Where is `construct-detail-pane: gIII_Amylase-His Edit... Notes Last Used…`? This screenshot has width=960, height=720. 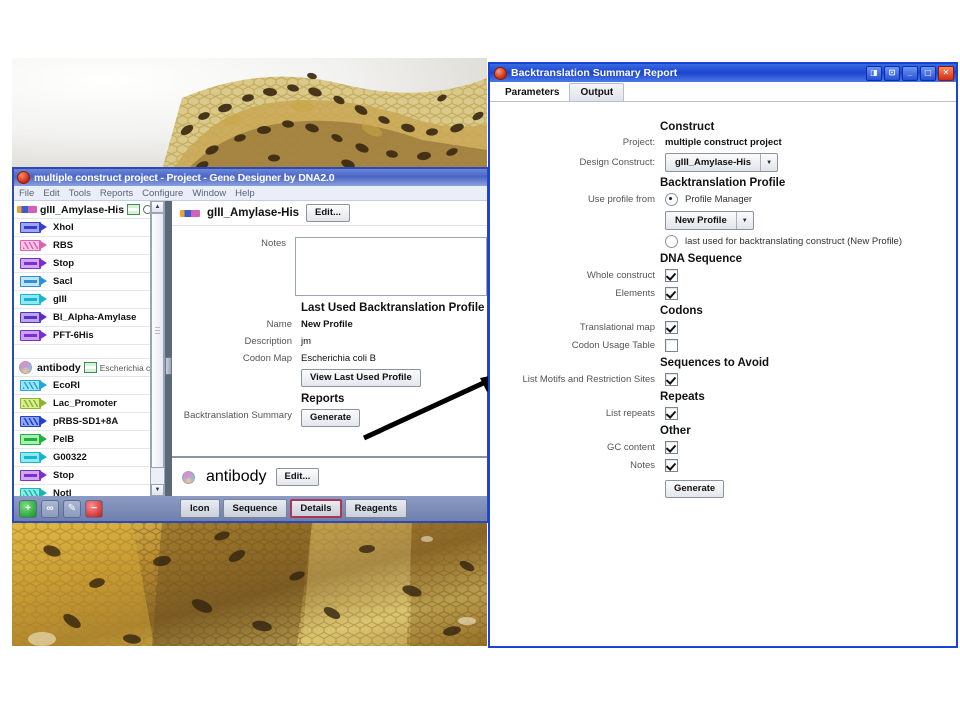 construct-detail-pane: gIII_Amylase-His Edit... Notes Last Used… is located at coordinates (329, 348).